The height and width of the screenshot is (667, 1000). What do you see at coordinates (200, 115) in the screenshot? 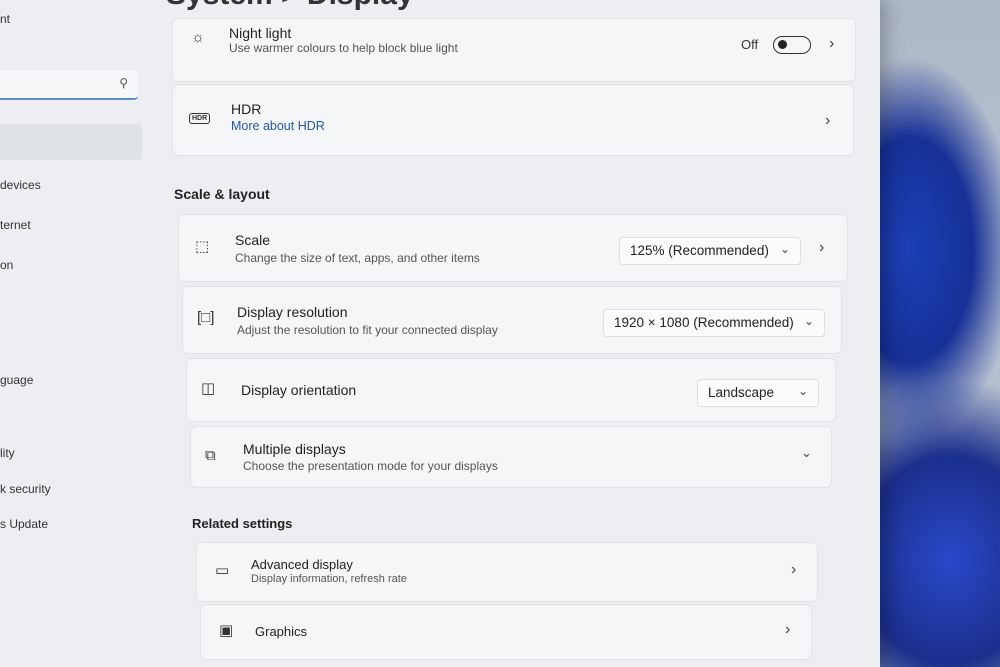
I see `hdr-icon: HDR` at bounding box center [200, 115].